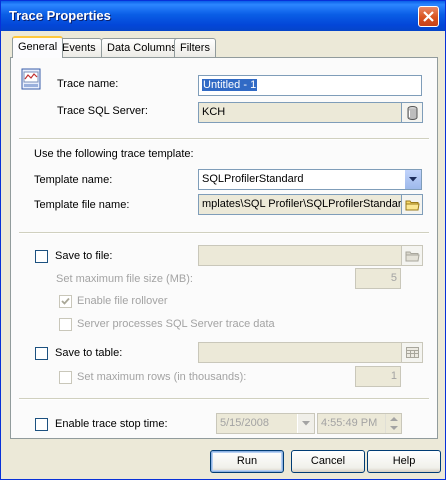  What do you see at coordinates (41, 353) in the screenshot?
I see `save-to-table-checkbox` at bounding box center [41, 353].